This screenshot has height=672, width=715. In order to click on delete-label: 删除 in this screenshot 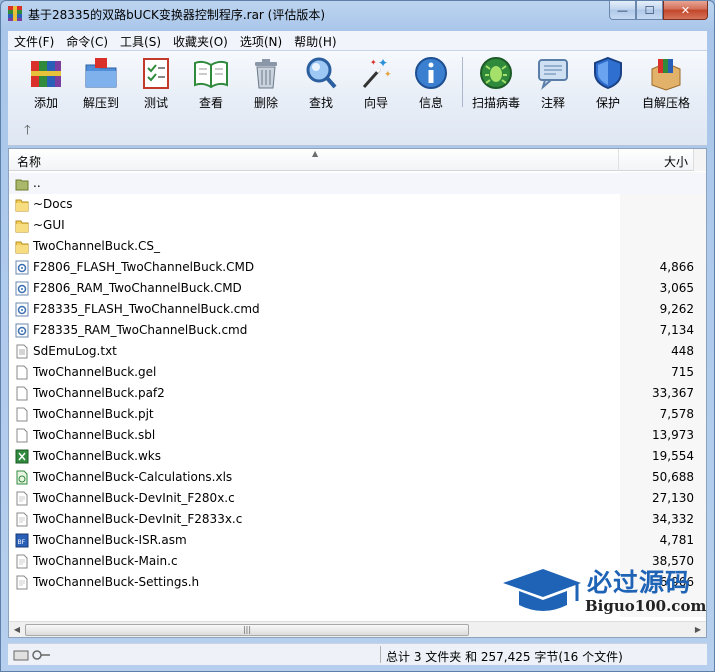, I will do `click(265, 103)`.